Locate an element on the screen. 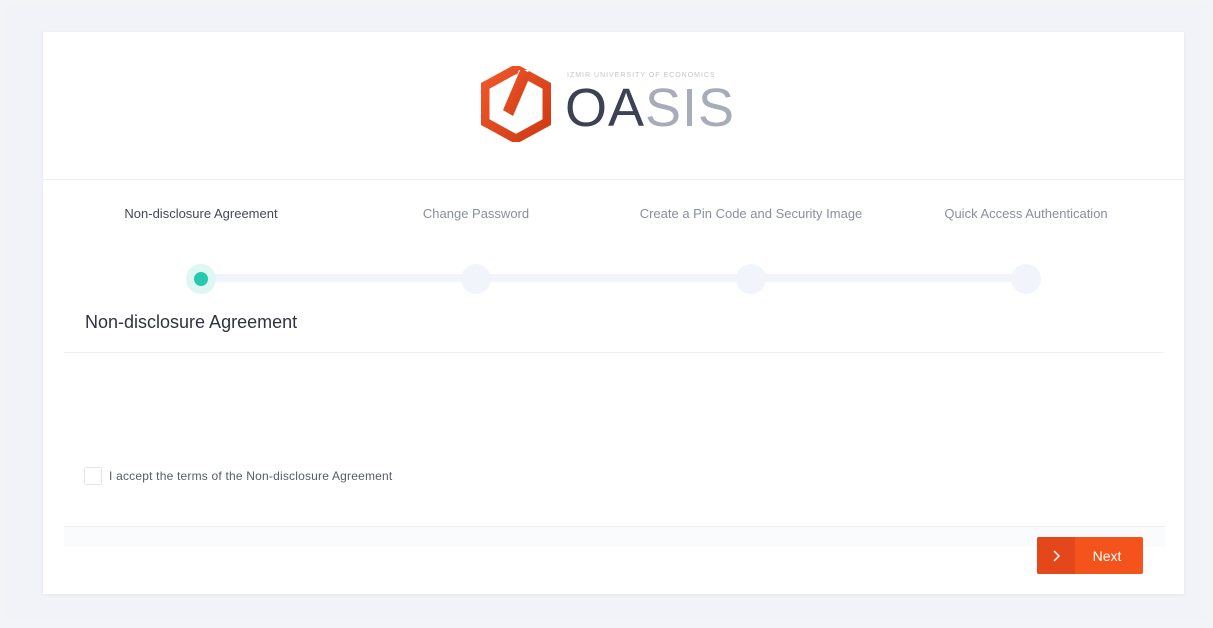 The image size is (1213, 628). wordmark-light-part: SIS is located at coordinates (690, 108).